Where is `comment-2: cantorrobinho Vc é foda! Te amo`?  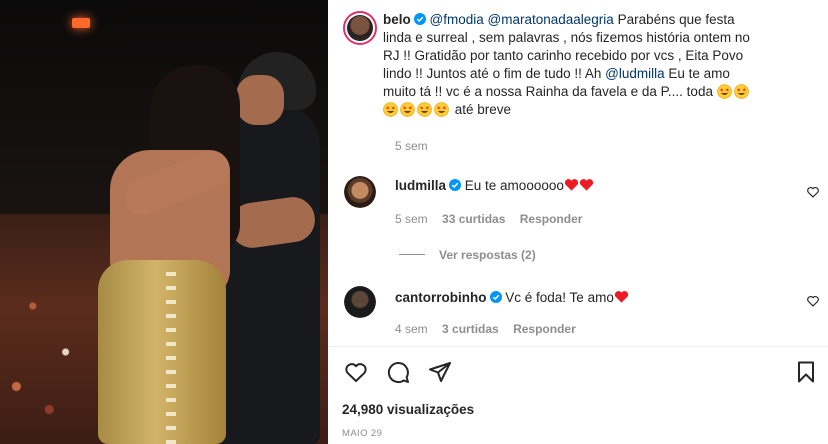 comment-2: cantorrobinho Vc é foda! Te amo is located at coordinates (512, 298).